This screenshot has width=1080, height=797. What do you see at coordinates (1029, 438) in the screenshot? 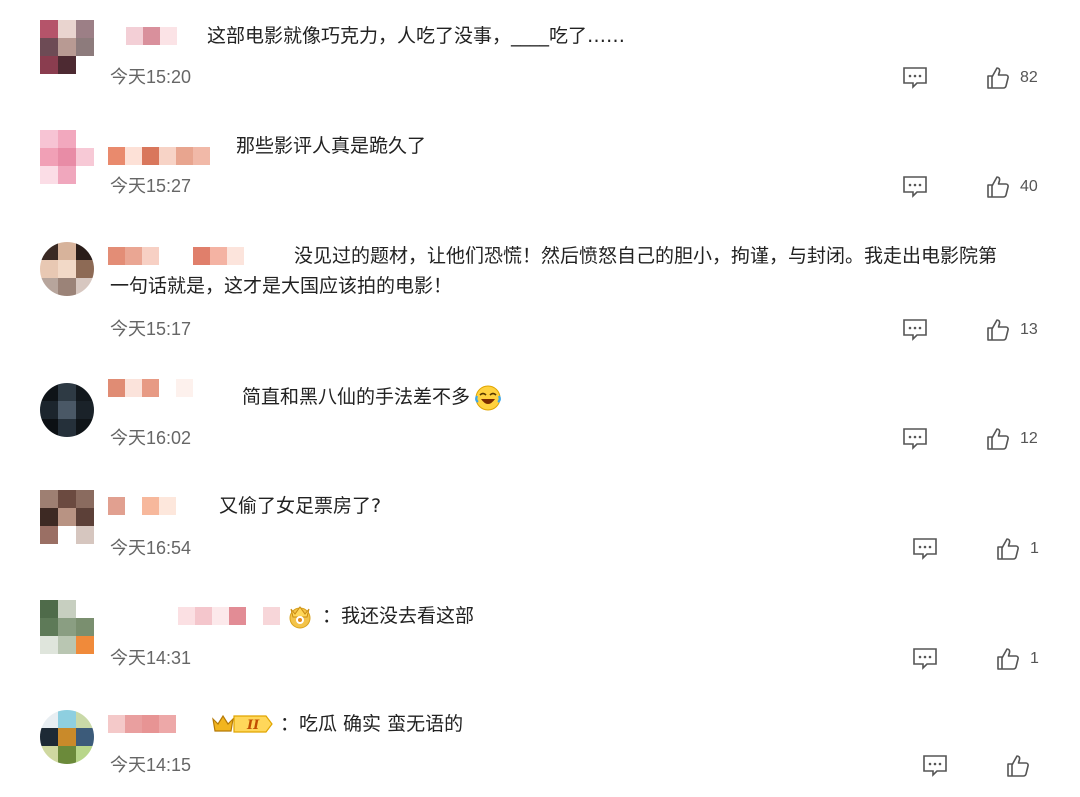
I see `like-count: 12` at bounding box center [1029, 438].